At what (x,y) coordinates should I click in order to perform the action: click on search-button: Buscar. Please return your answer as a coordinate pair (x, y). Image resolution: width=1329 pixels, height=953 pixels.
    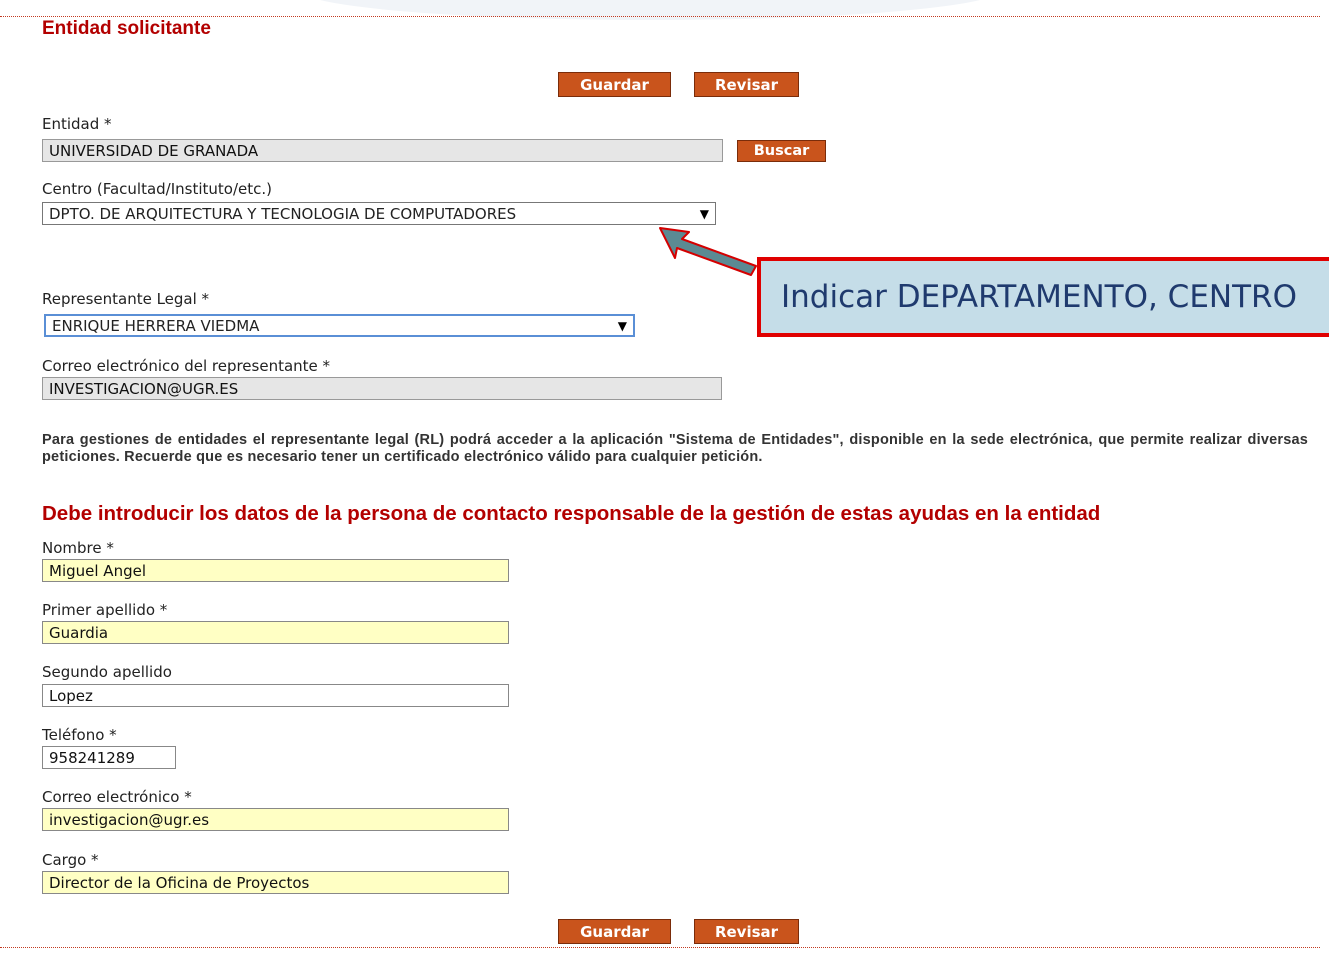
    Looking at the image, I should click on (781, 151).